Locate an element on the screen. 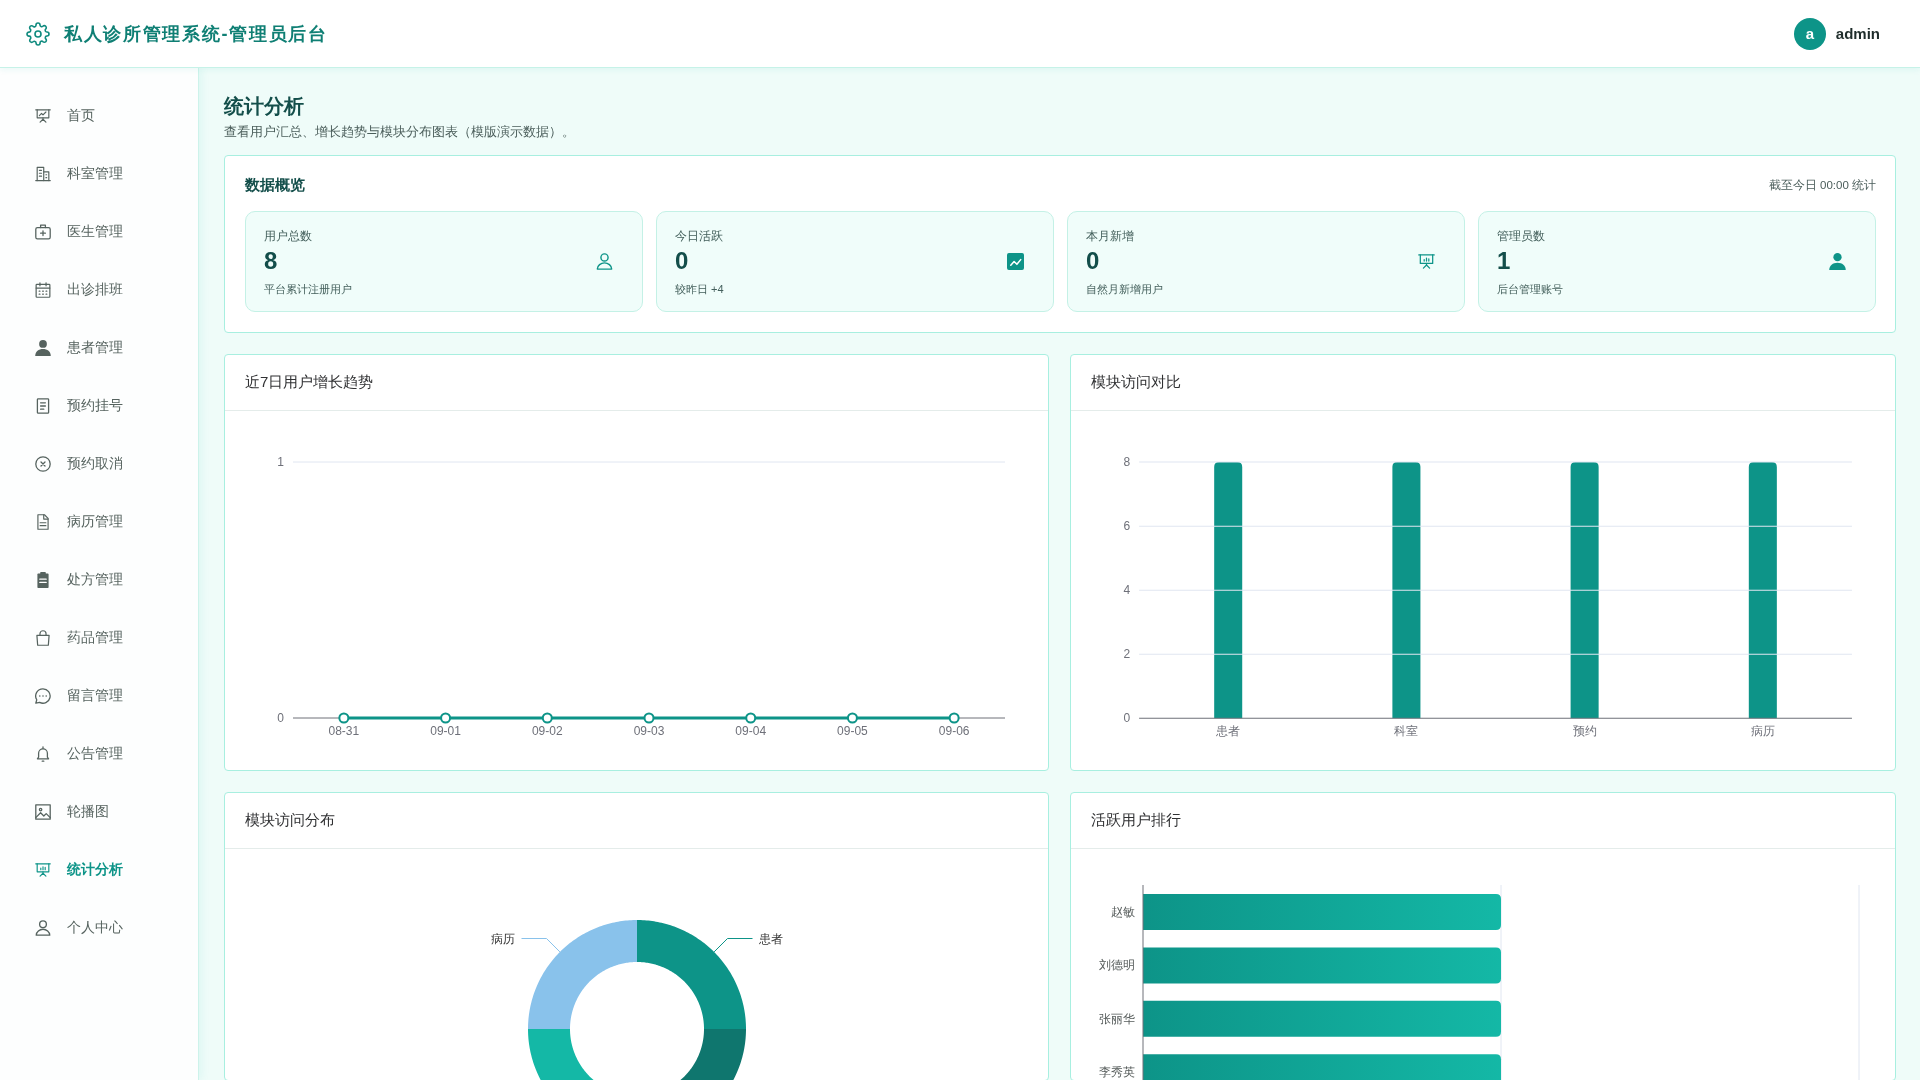 The width and height of the screenshot is (1920, 1080). axis-label: 8 is located at coordinates (1127, 462).